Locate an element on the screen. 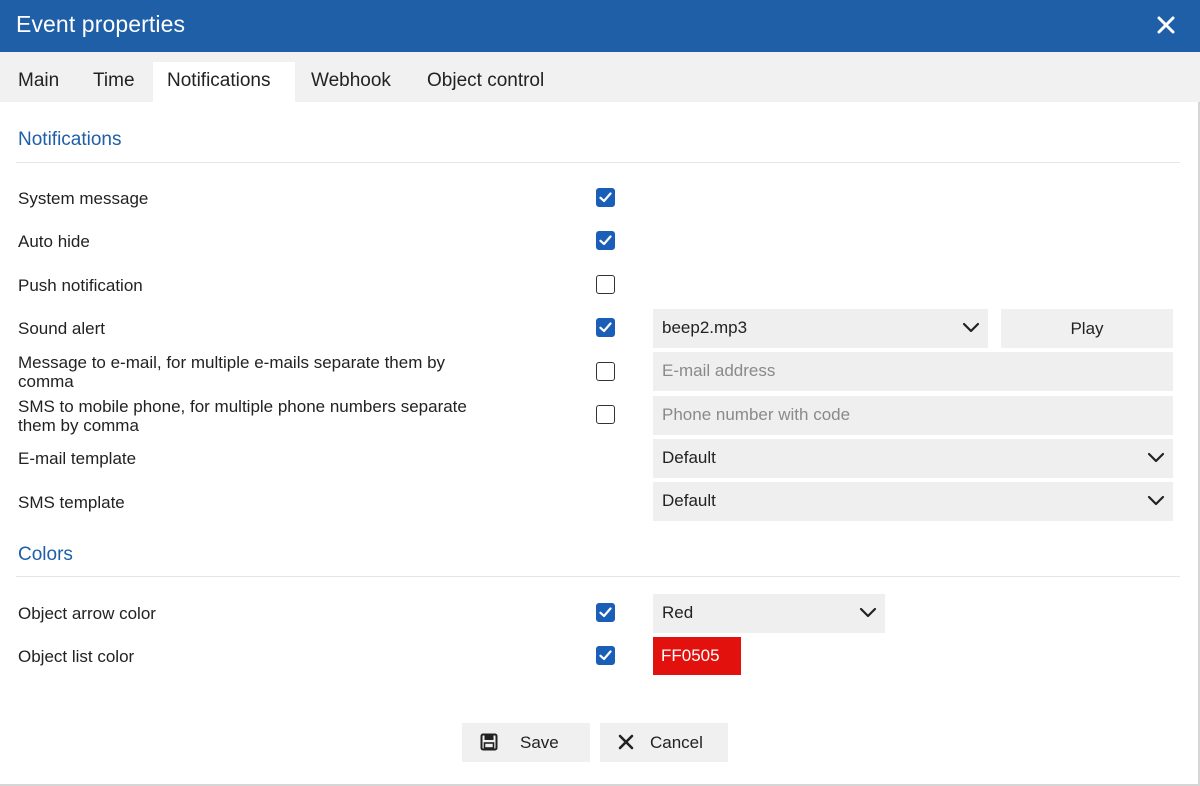  email-field: E-mail address is located at coordinates (913, 371).